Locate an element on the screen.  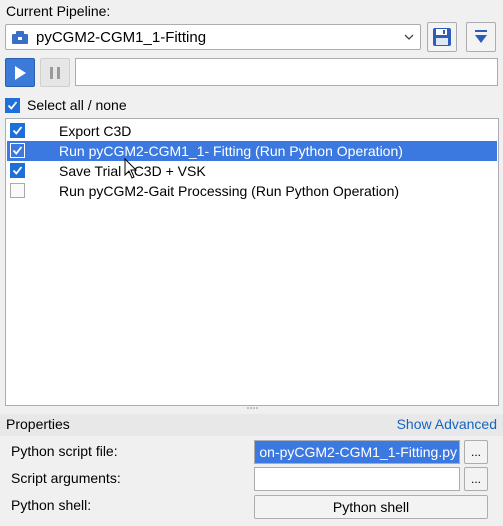
script-file-field: on-pyCGM2-CGM1_1-Fitting.py is located at coordinates (357, 452).